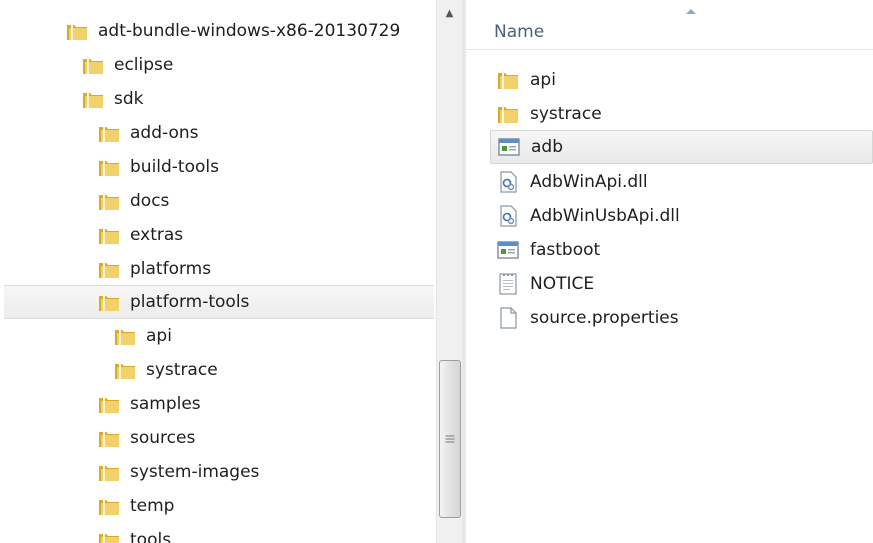 This screenshot has height=543, width=873. Describe the element at coordinates (159, 336) in the screenshot. I see `tree-item-label: api` at that location.